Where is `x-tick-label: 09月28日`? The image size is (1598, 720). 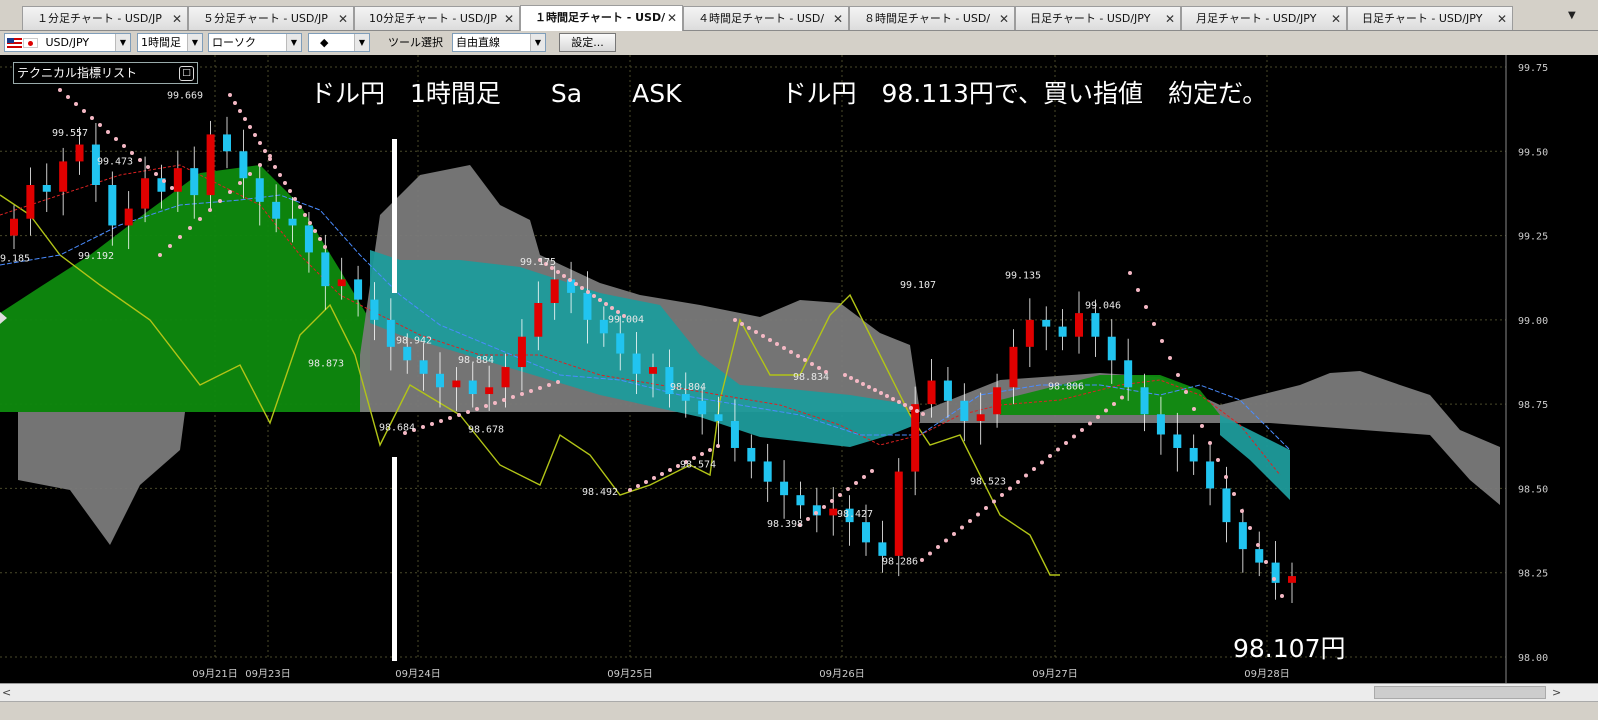 x-tick-label: 09月28日 is located at coordinates (1266, 674).